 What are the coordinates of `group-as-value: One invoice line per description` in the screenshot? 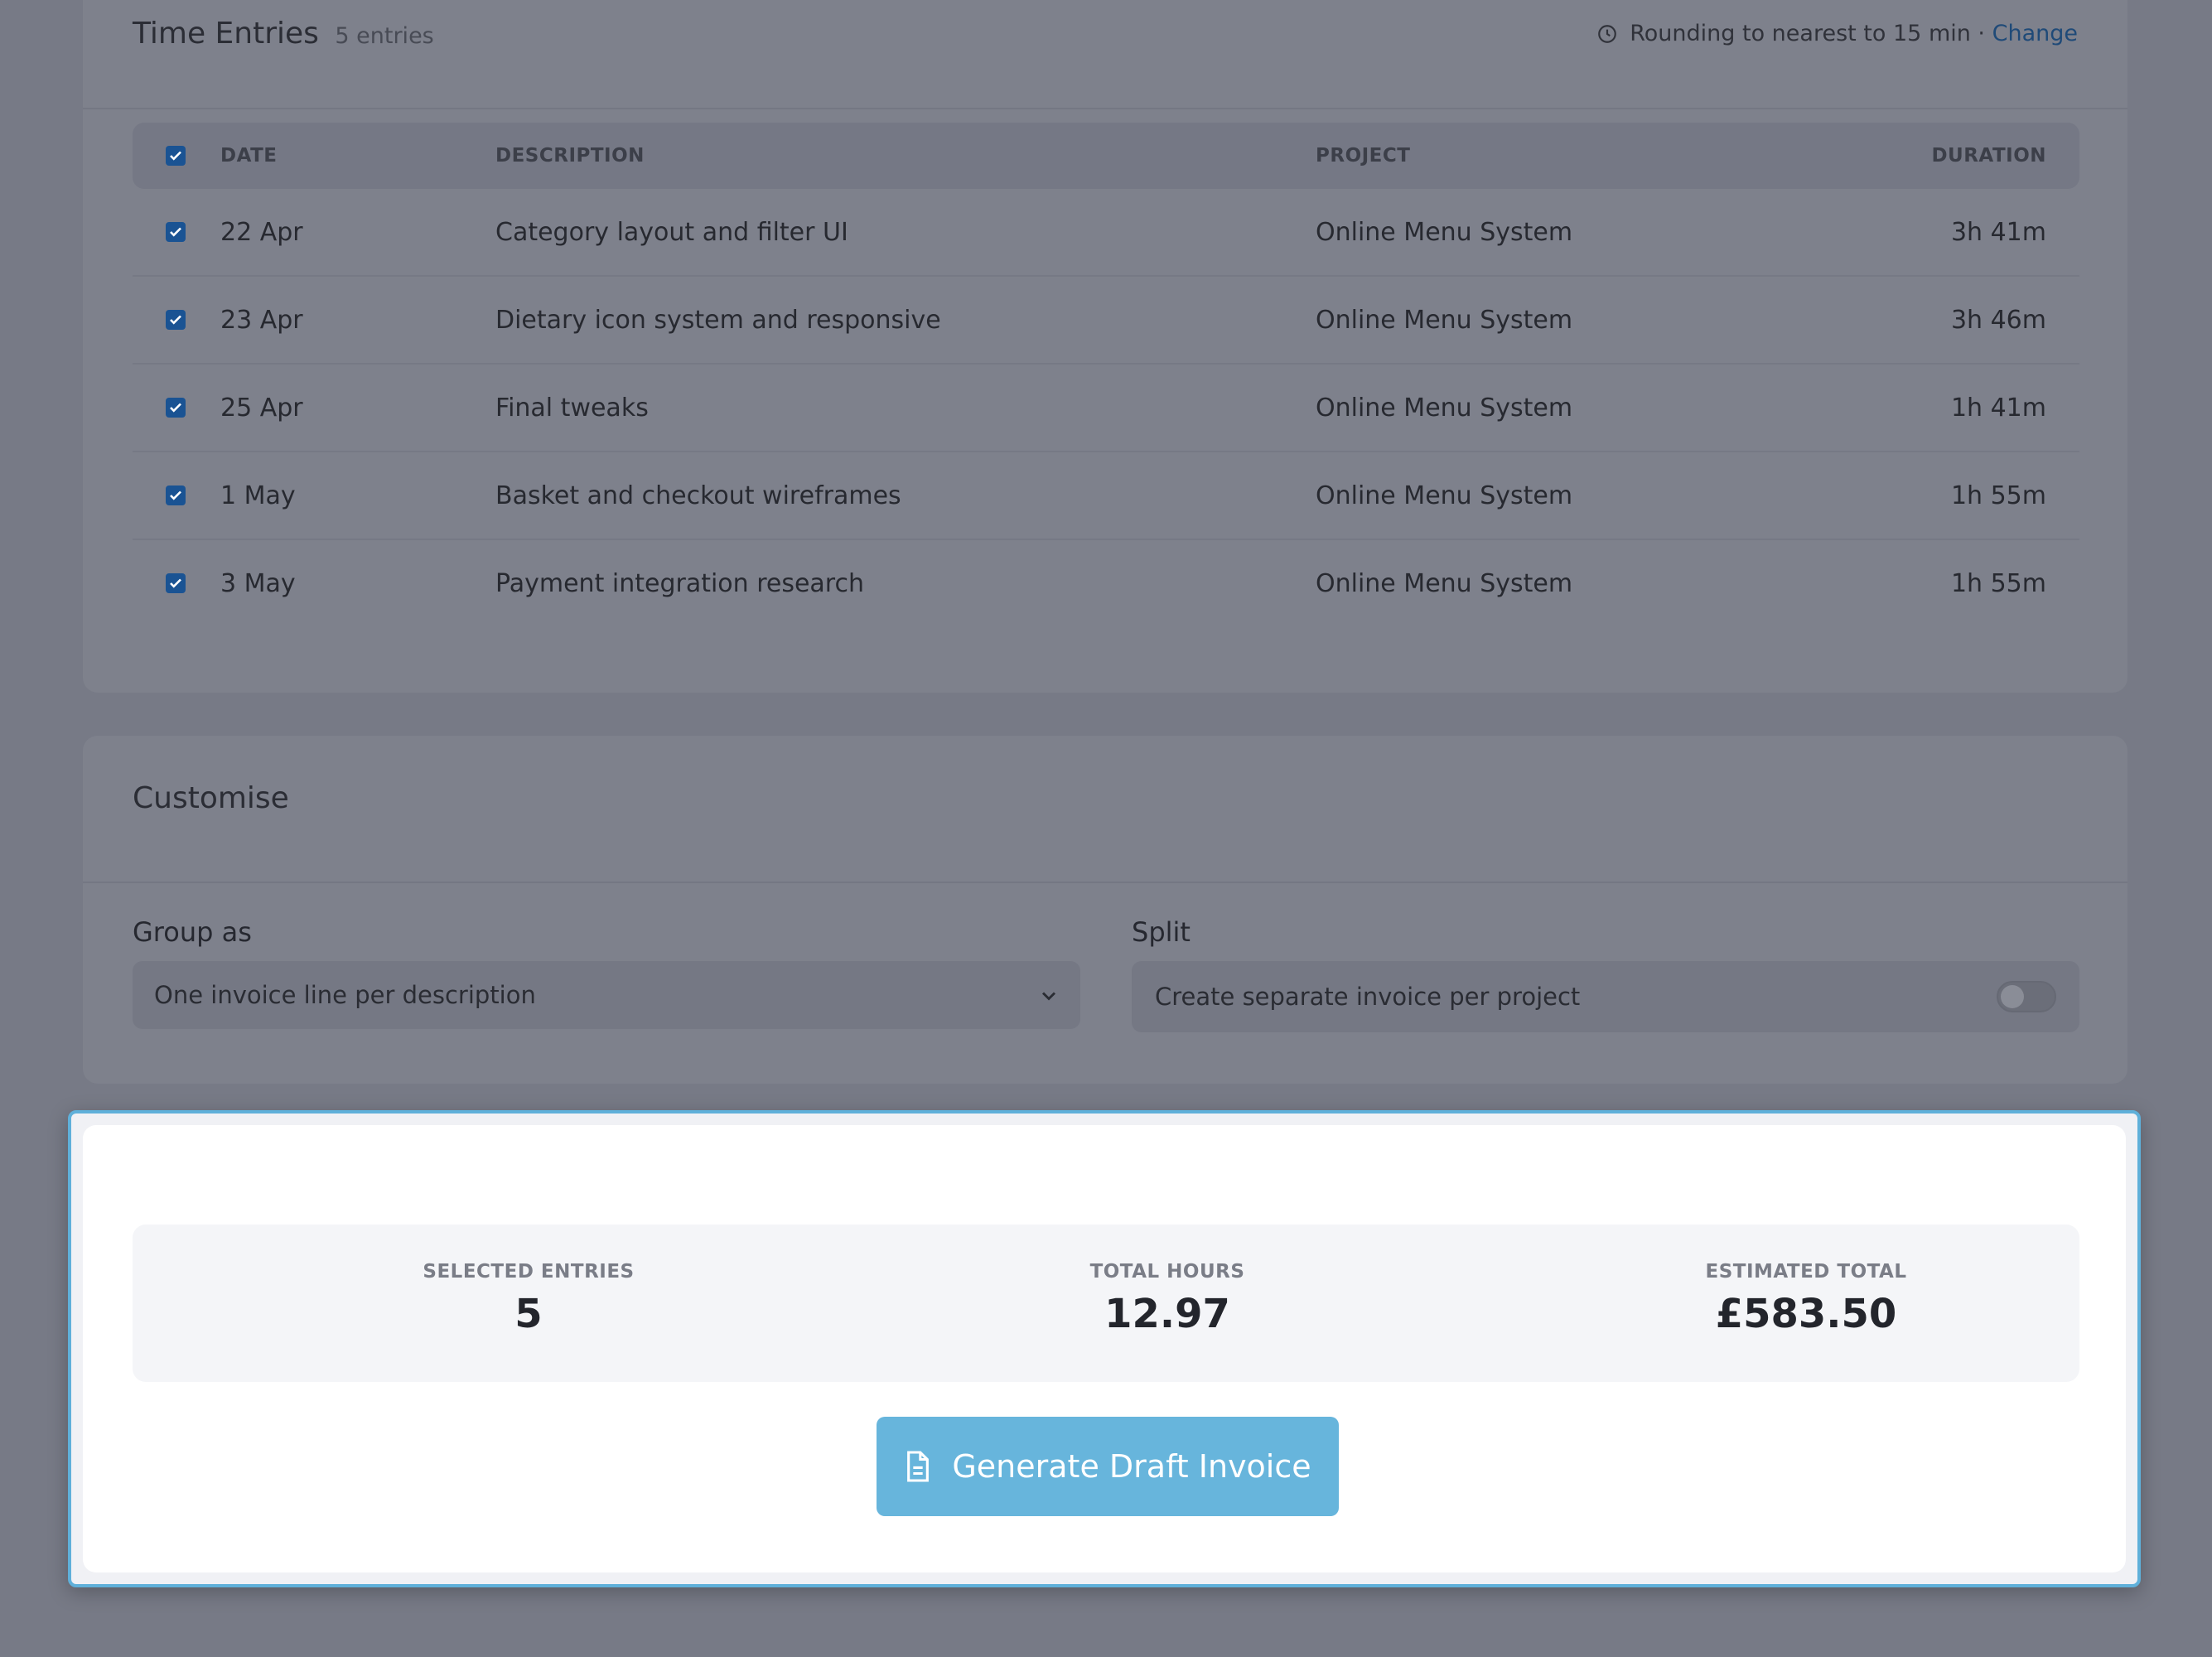 It's located at (345, 995).